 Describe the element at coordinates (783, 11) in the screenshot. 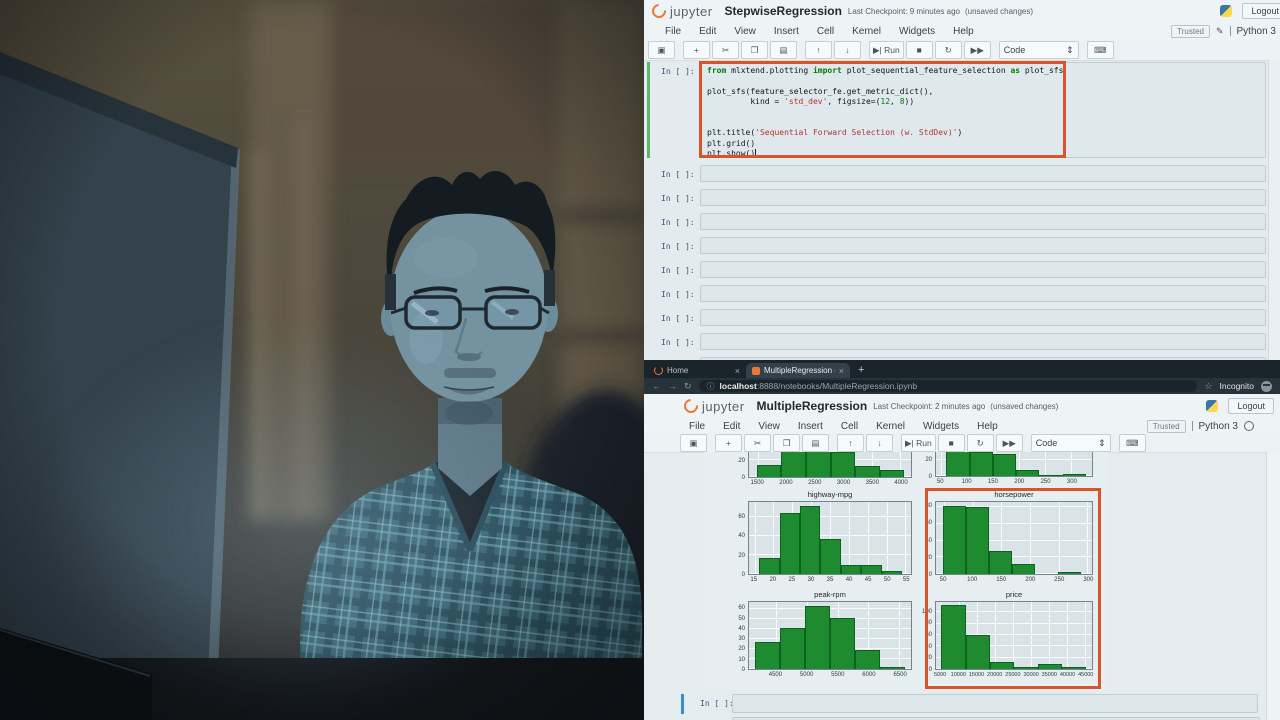

I see `notebook-title: StepwiseRegression` at that location.